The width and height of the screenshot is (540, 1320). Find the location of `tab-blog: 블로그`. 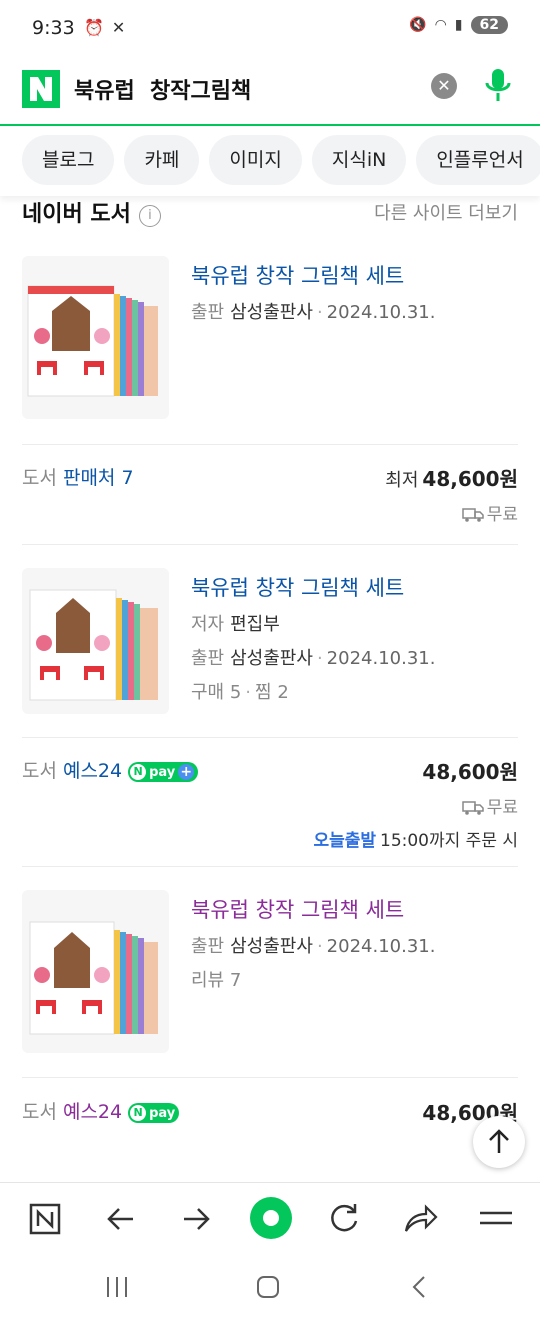

tab-blog: 블로그 is located at coordinates (68, 160).